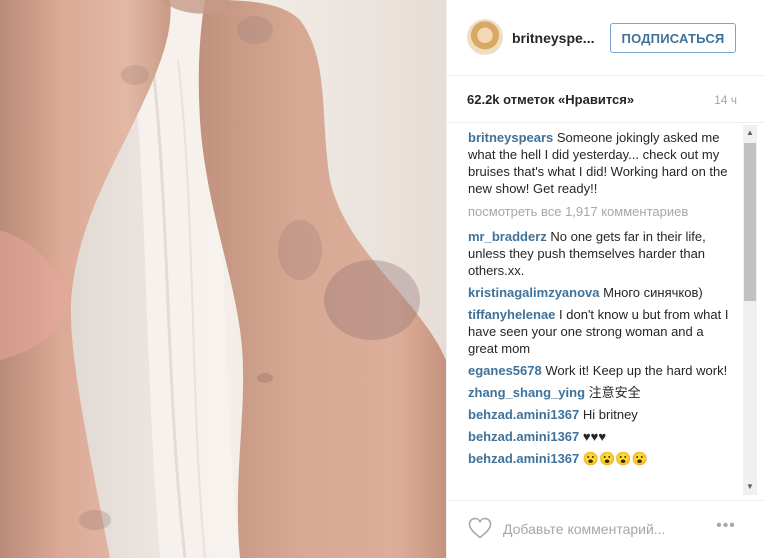 The width and height of the screenshot is (764, 558). I want to click on comment-item: behzad.amini1367 Hi britney, so click(602, 414).